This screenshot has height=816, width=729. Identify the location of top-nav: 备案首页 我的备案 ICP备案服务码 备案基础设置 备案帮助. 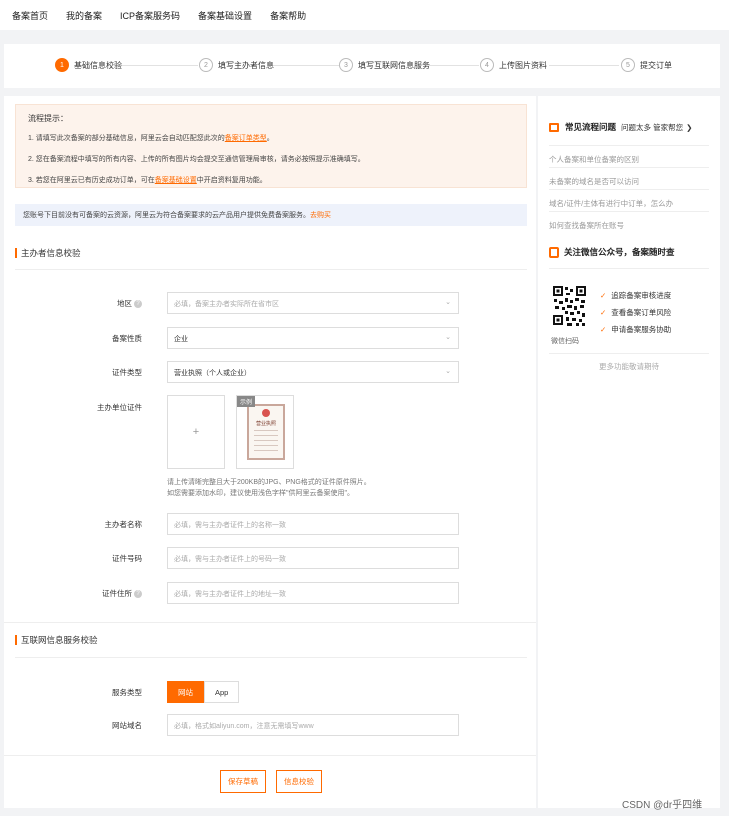
(364, 15).